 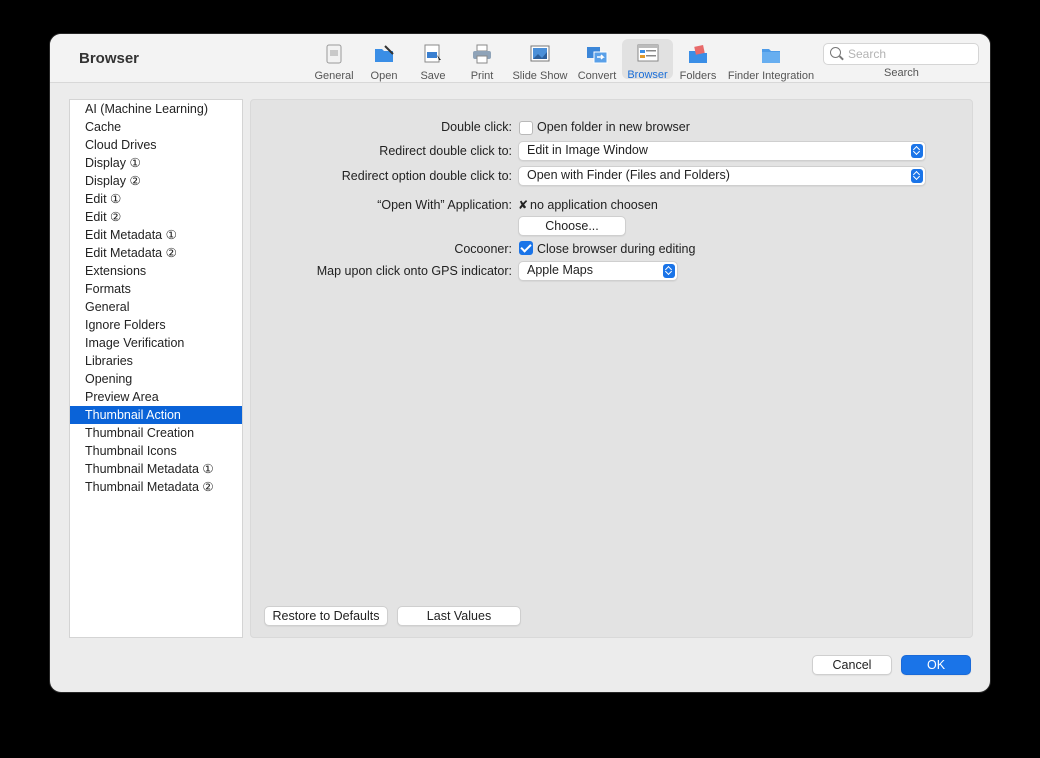 What do you see at coordinates (156, 307) in the screenshot?
I see `sidebar-item-general: General` at bounding box center [156, 307].